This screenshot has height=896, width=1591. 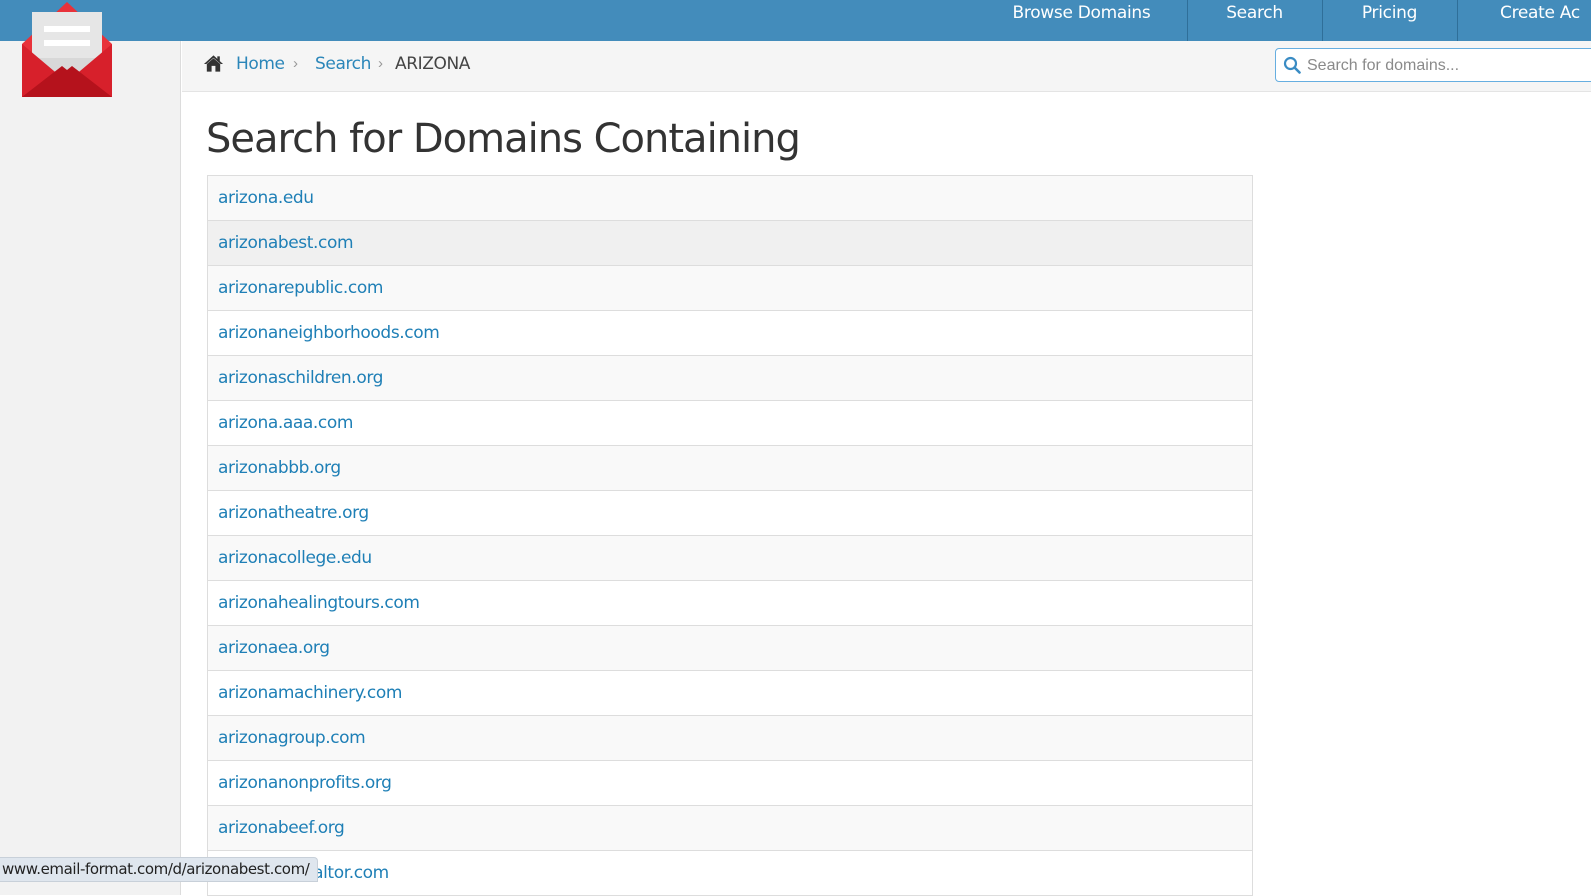 I want to click on domain-link: arizonabest.com, so click(x=286, y=243).